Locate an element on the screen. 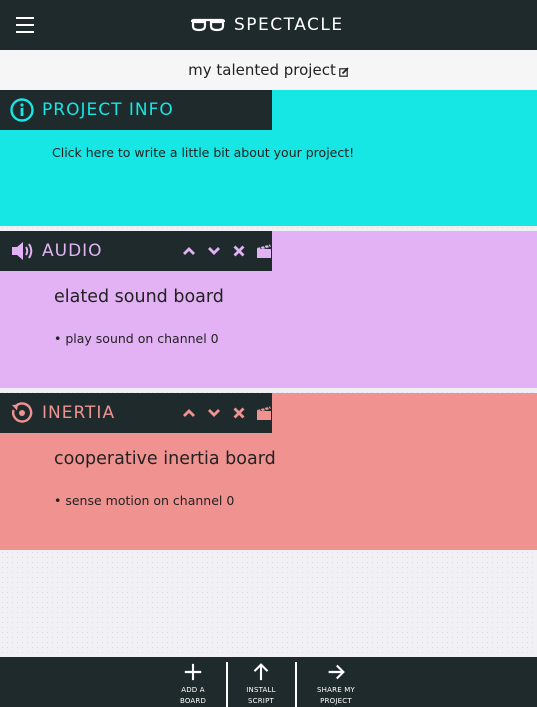 This screenshot has width=537, height=707. audio-board-name: elated sound board is located at coordinates (139, 297).